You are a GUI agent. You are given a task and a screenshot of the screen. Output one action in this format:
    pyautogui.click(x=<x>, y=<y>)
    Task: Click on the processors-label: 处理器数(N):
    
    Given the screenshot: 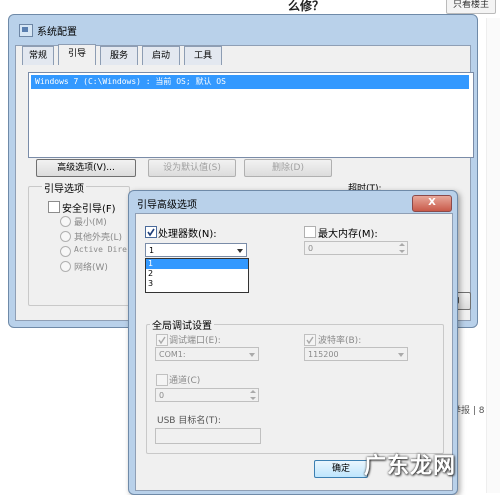 What is the action you would take?
    pyautogui.click(x=187, y=234)
    